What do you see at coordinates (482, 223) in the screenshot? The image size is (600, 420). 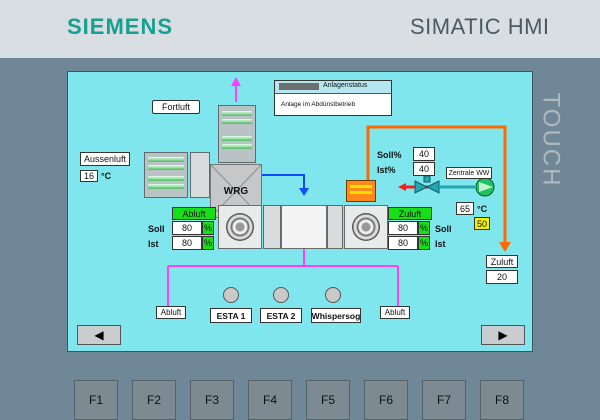 I see `ww-setpoint-value: 50` at bounding box center [482, 223].